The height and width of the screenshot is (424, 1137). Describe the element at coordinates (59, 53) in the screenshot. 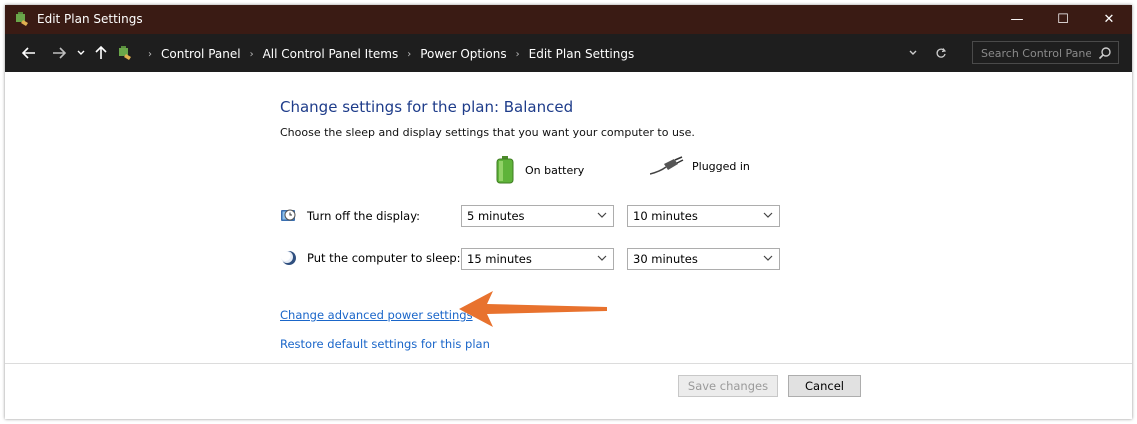

I see `forward-arrow-icon` at that location.